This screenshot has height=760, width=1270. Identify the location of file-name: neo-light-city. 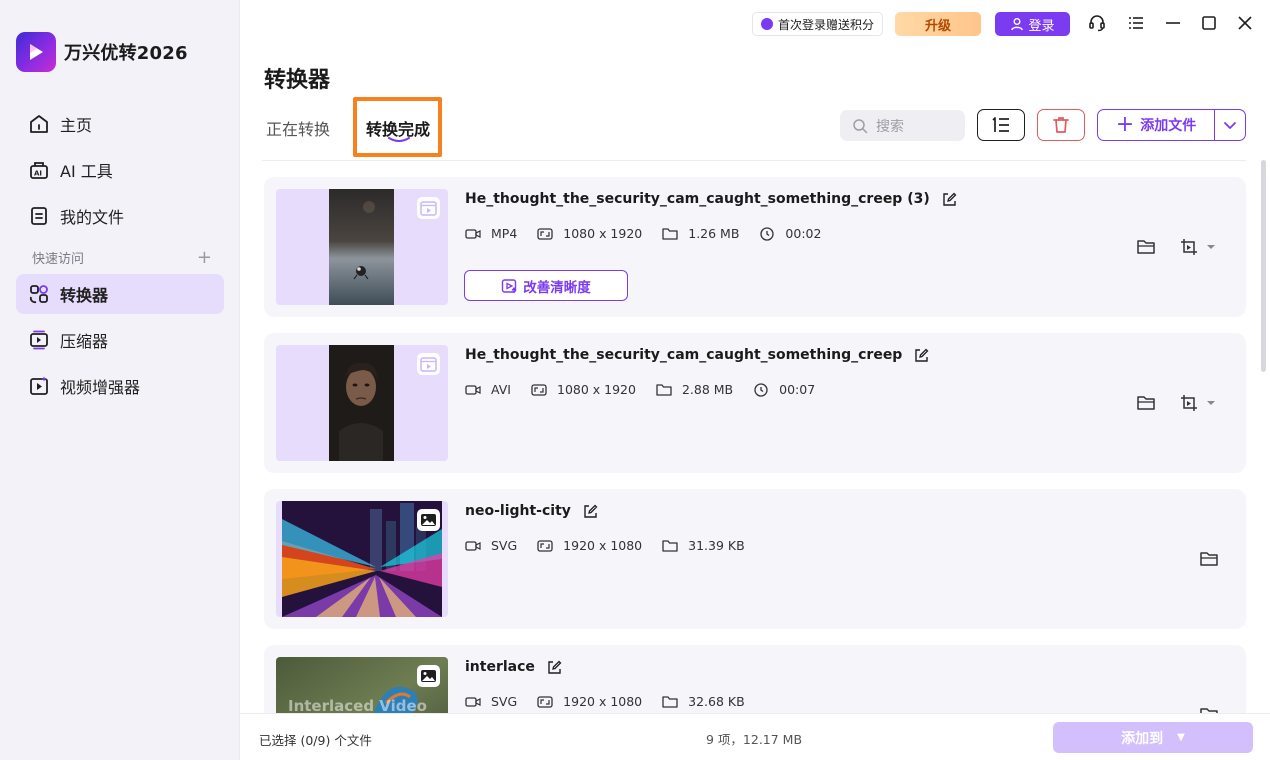
(531, 511).